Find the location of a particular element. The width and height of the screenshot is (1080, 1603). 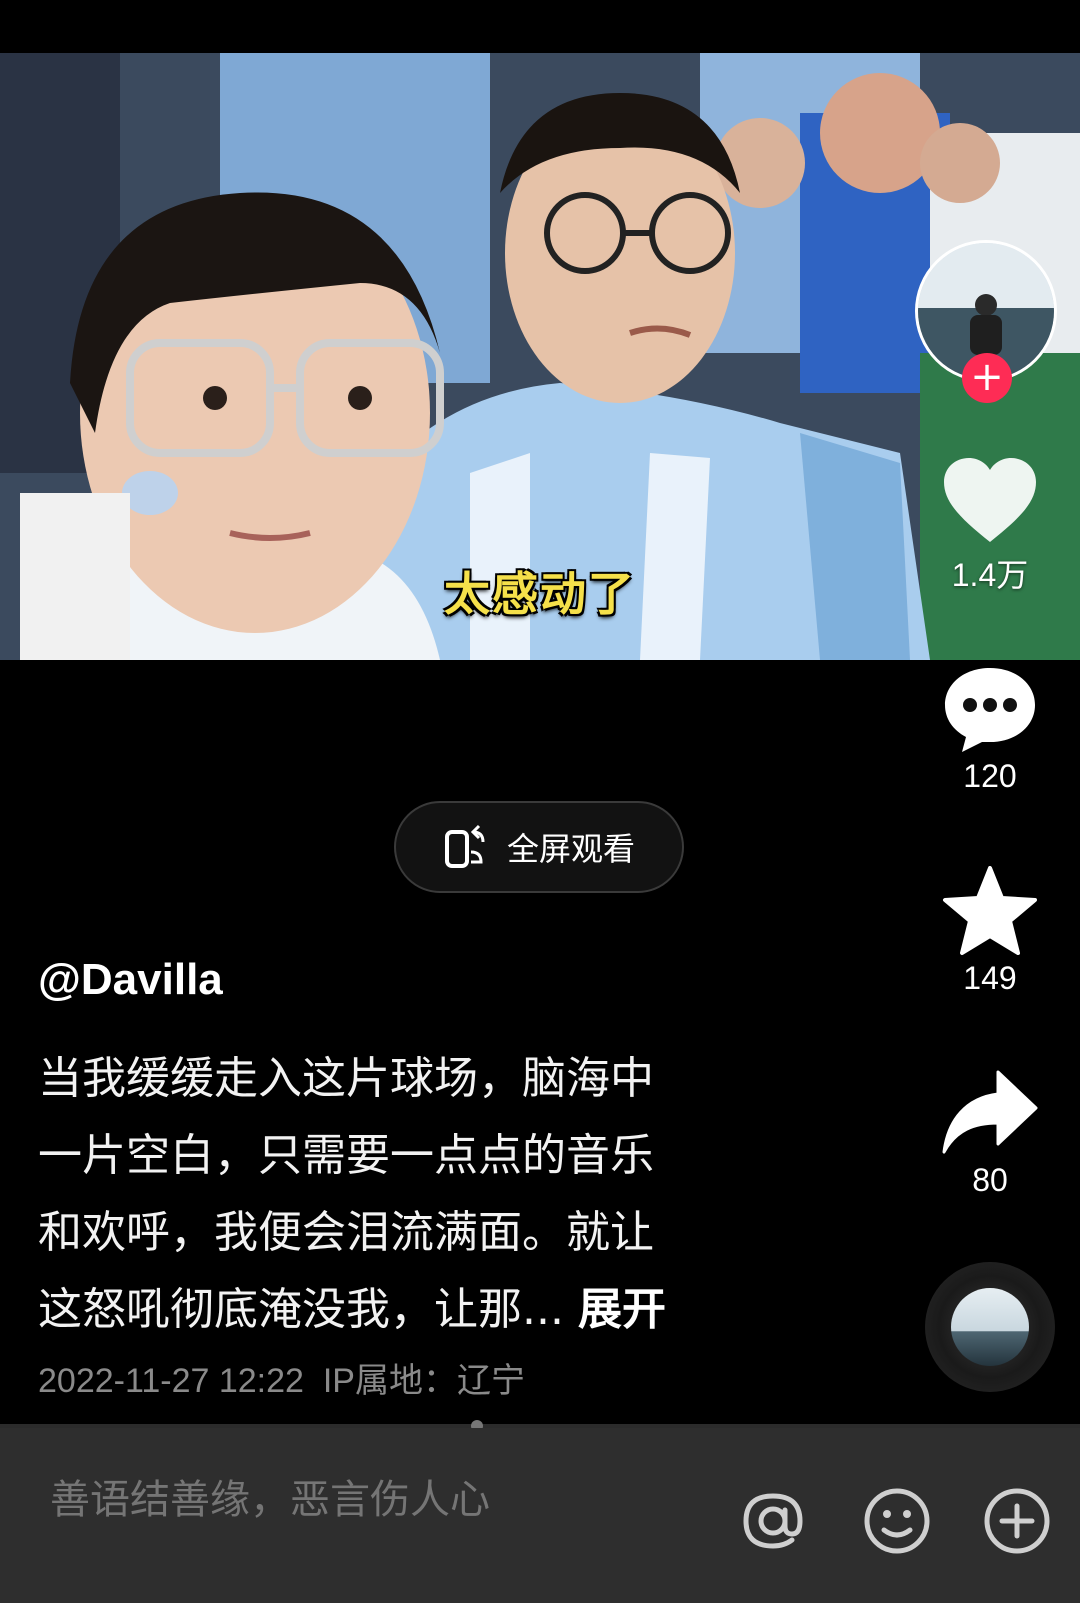

comment-input is located at coordinates (370, 1500).